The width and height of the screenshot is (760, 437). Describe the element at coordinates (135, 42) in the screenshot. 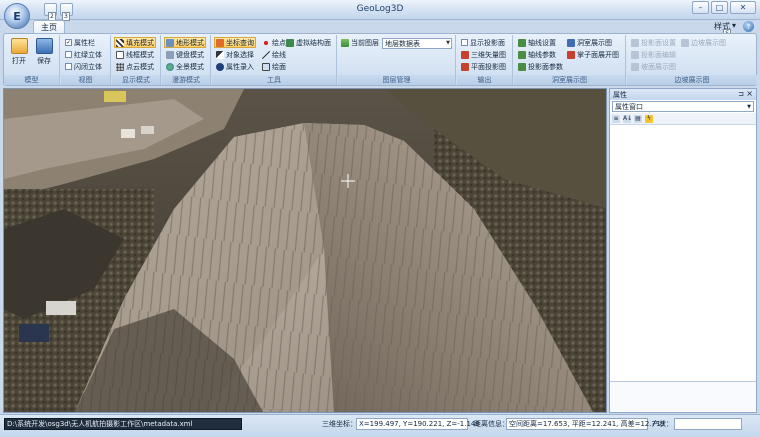

I see `fill-mode-button: 填充模式` at that location.